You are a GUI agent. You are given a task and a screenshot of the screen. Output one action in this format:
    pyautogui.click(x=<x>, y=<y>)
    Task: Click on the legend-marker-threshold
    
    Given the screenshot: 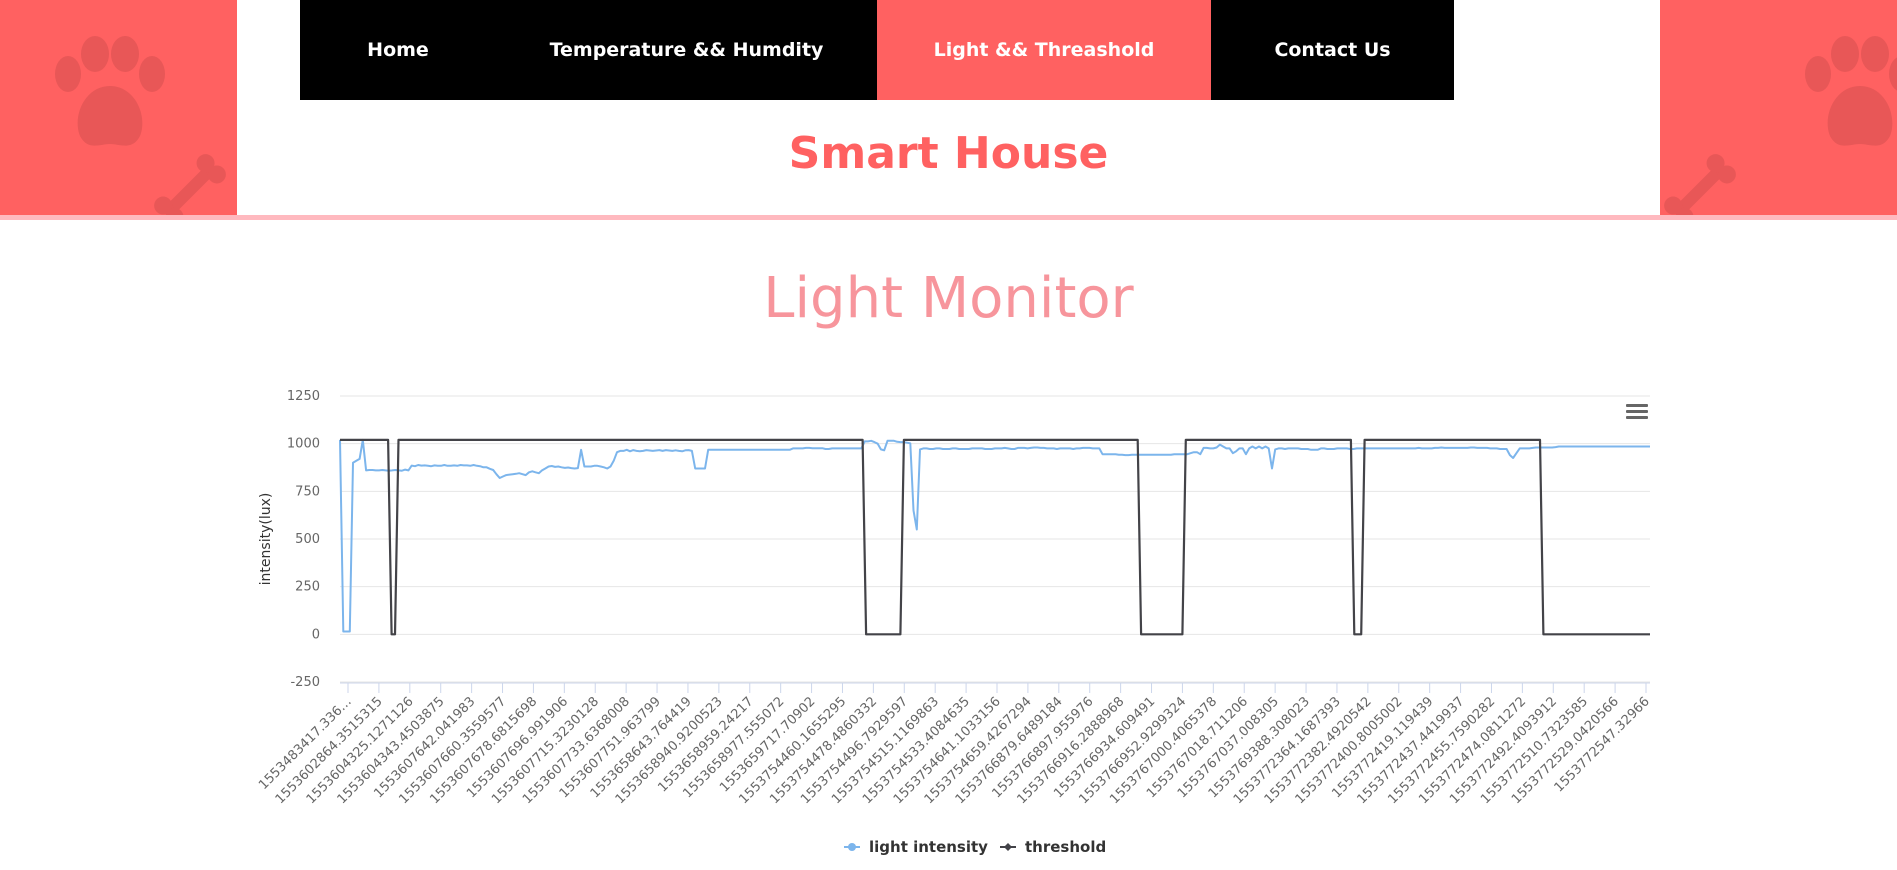 What is the action you would take?
    pyautogui.click(x=1008, y=847)
    